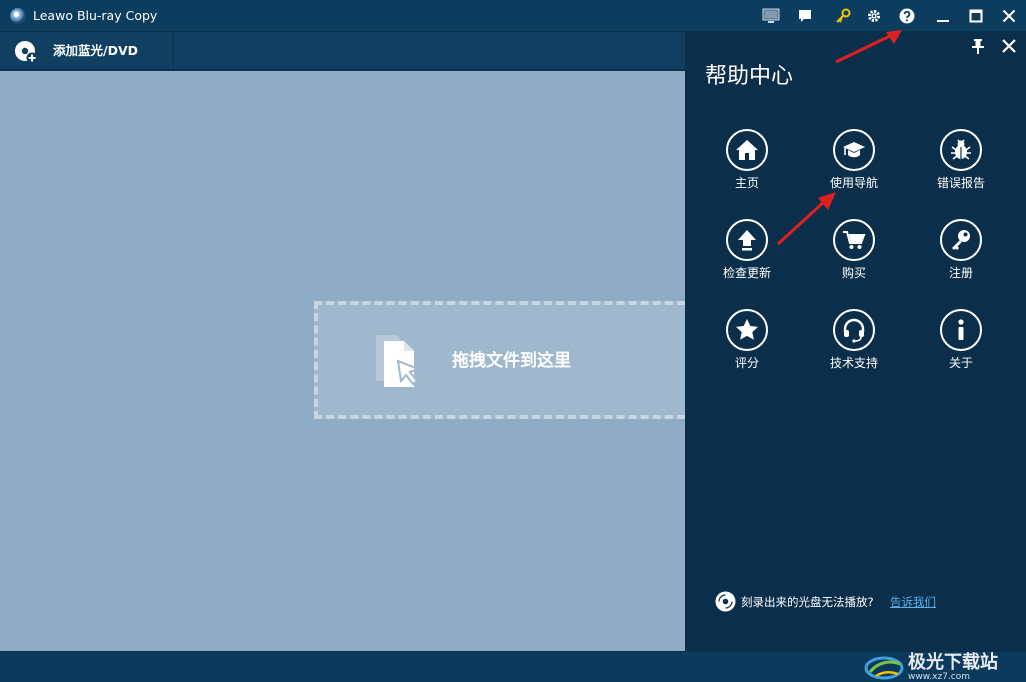  I want to click on help-item-label: 评分, so click(746, 363).